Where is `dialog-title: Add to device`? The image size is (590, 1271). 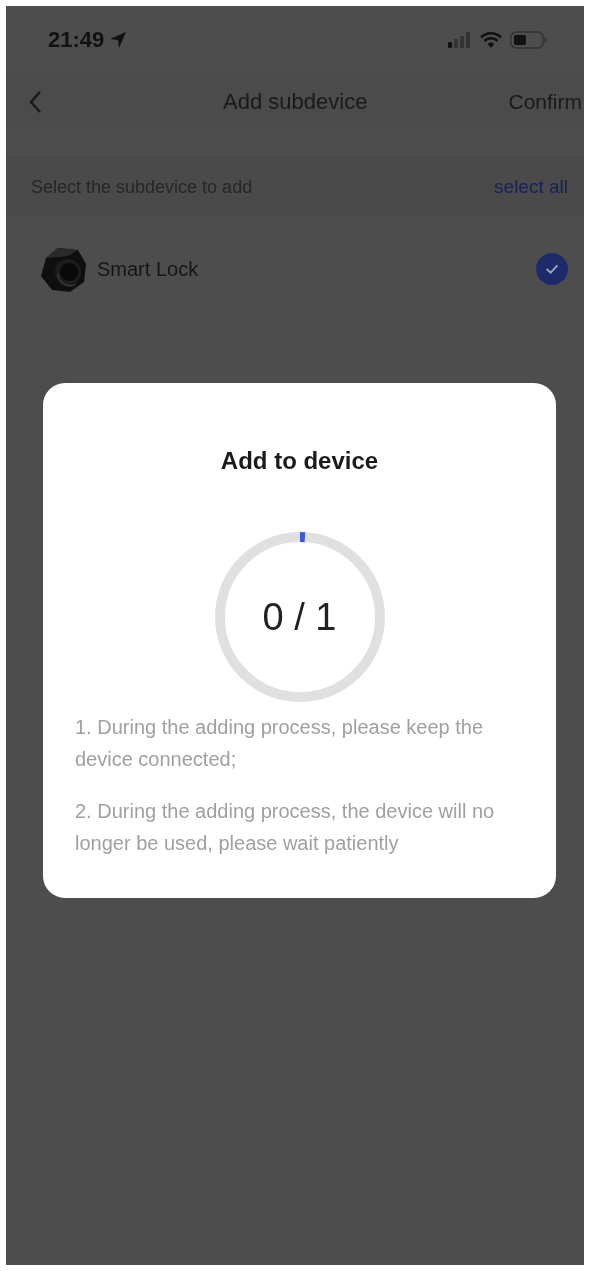 dialog-title: Add to device is located at coordinates (299, 461).